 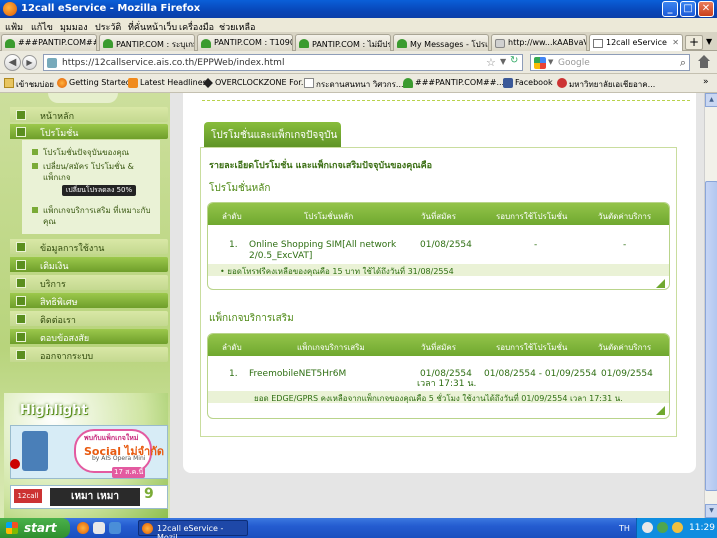 I want to click on 12call-logo: 12call, so click(x=28, y=496).